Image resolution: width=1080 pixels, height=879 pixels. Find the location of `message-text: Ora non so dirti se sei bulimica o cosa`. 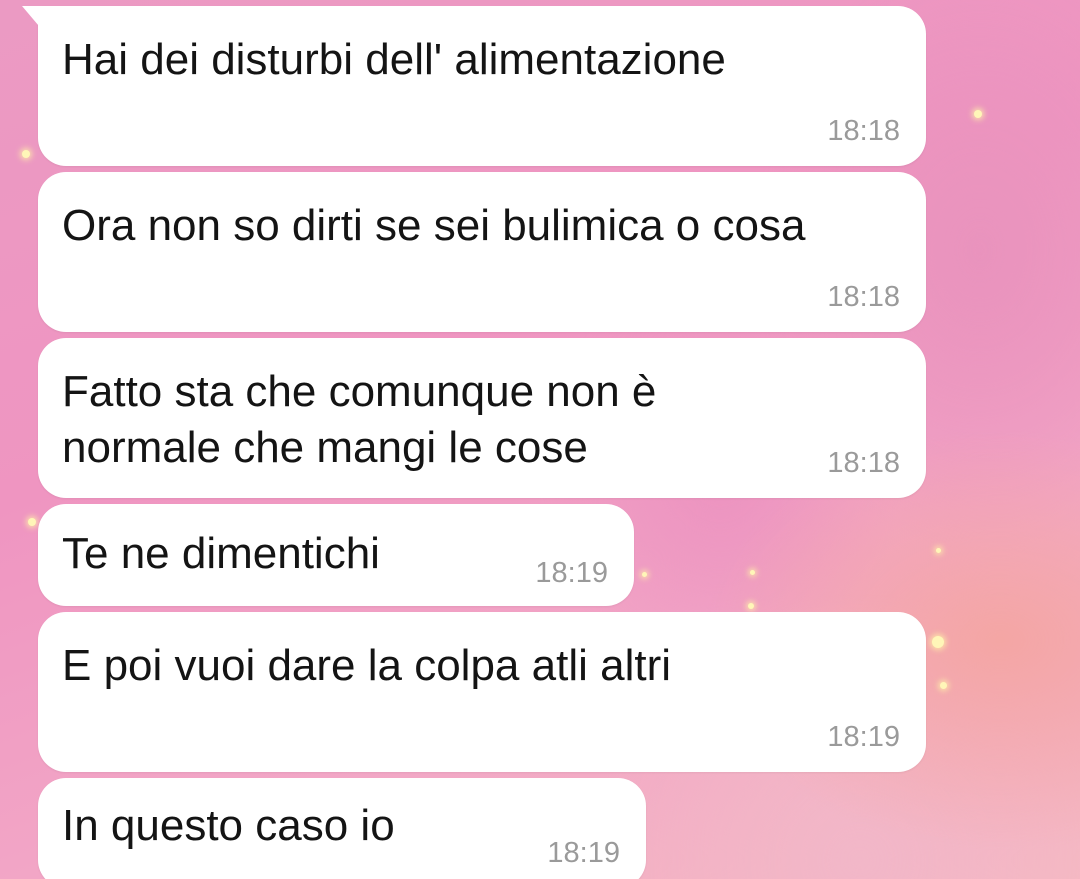

message-text: Ora non so dirti se sei bulimica o cosa is located at coordinates (434, 225).